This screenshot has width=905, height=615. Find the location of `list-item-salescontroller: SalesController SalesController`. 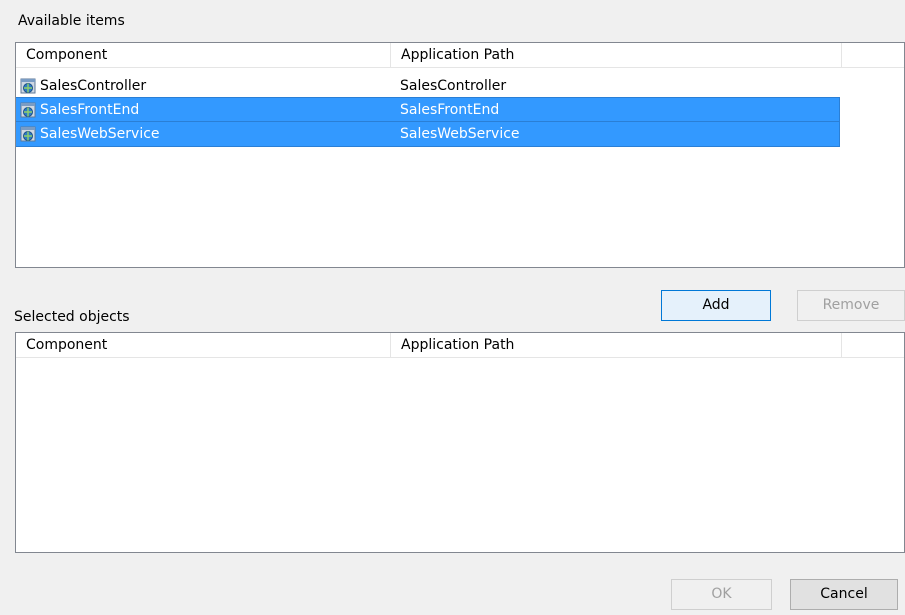

list-item-salescontroller: SalesController SalesController is located at coordinates (427, 86).